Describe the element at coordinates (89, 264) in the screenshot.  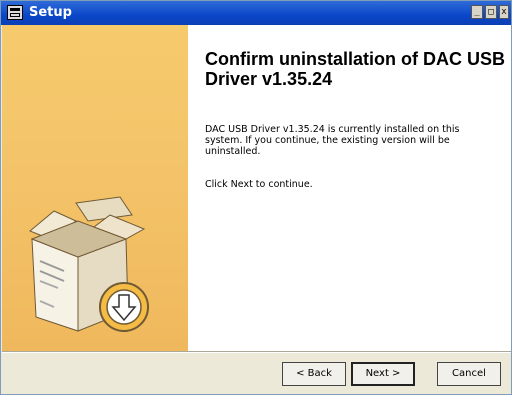
I see `installer-box-download-icon` at that location.